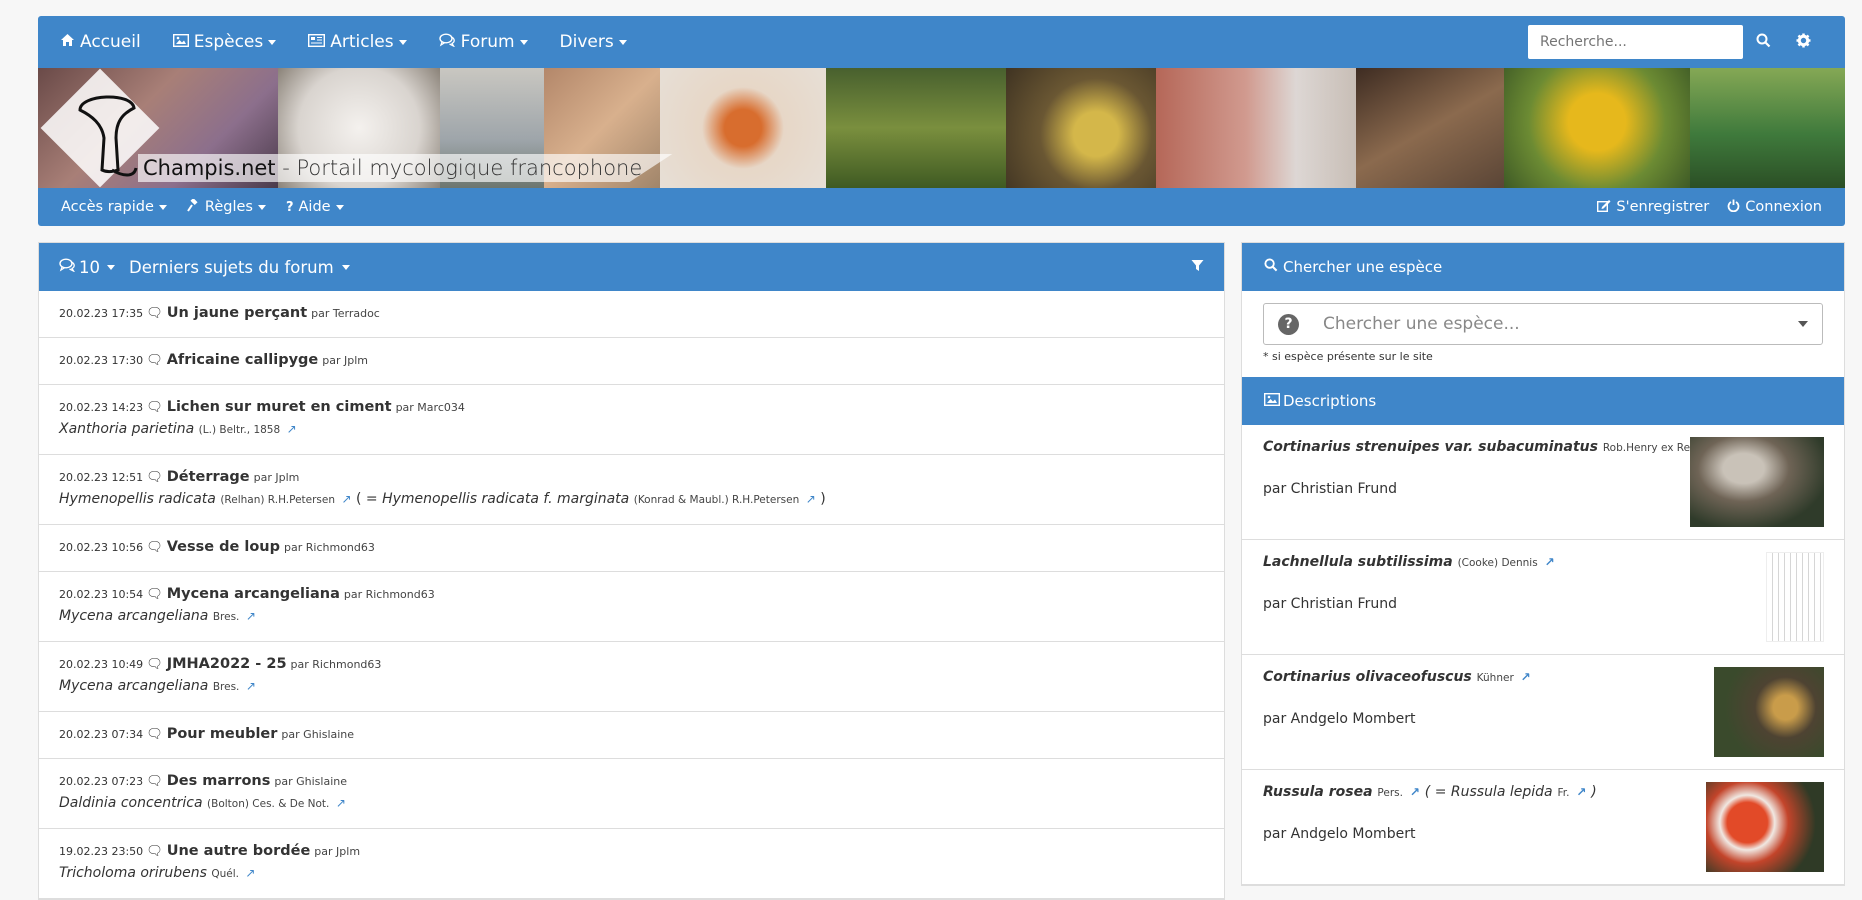  Describe the element at coordinates (208, 477) in the screenshot. I see `topic-title-link: Déterrage` at that location.